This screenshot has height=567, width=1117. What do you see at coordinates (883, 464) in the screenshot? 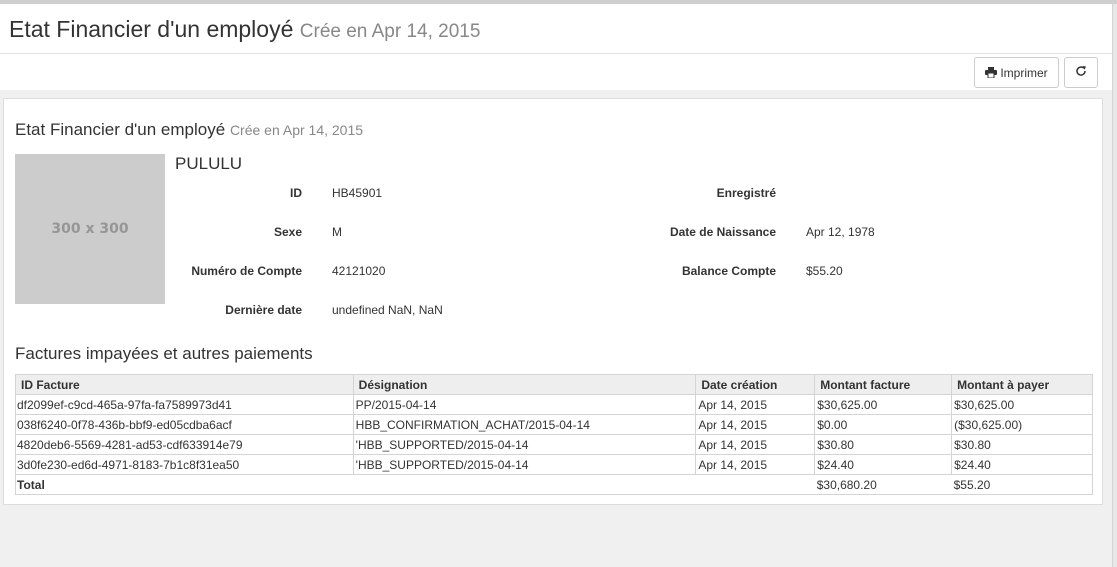
I see `cell-invoice-amount: $24.40` at bounding box center [883, 464].